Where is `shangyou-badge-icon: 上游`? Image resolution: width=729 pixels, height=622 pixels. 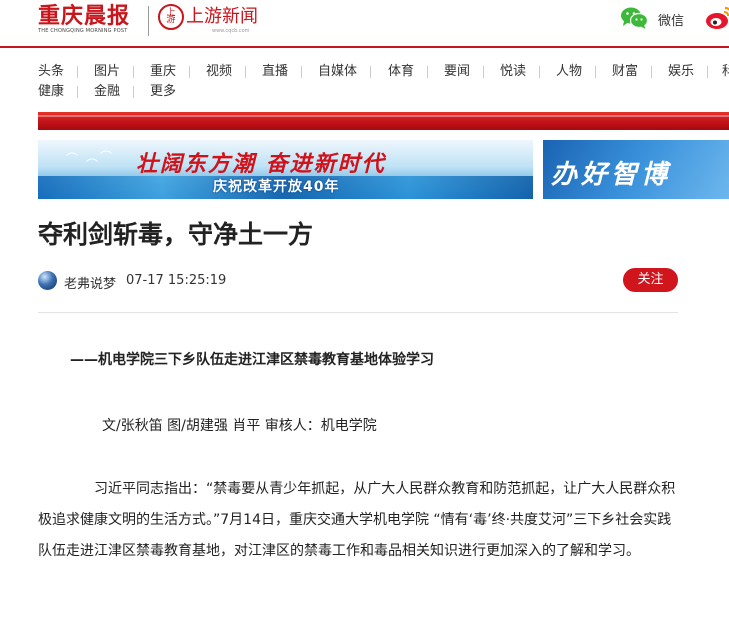
shangyou-badge-icon: 上游 is located at coordinates (171, 17).